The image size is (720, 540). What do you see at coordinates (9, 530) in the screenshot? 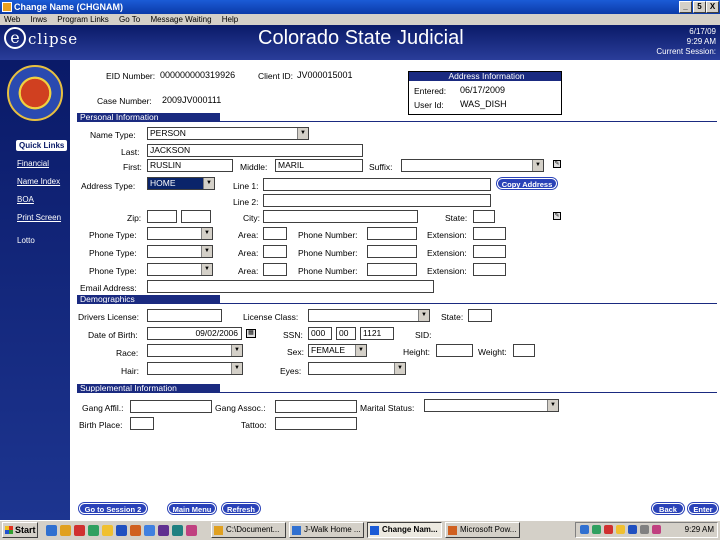
I see `windows-flag-icon` at bounding box center [9, 530].